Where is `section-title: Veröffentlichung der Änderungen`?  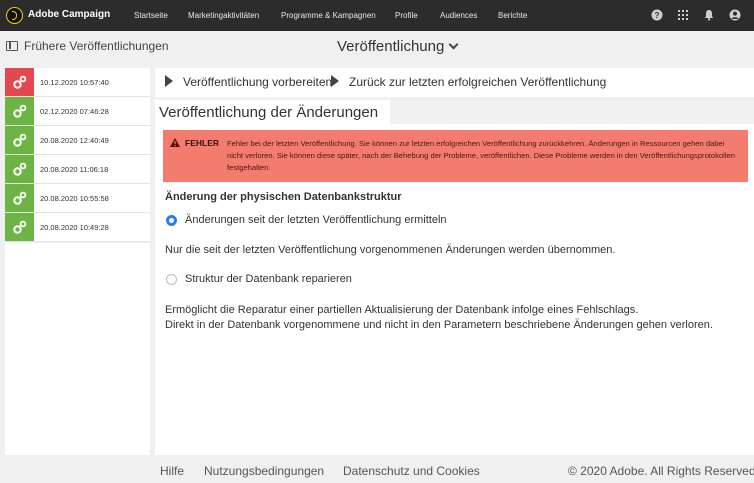
section-title: Veröffentlichung der Änderungen is located at coordinates (269, 112).